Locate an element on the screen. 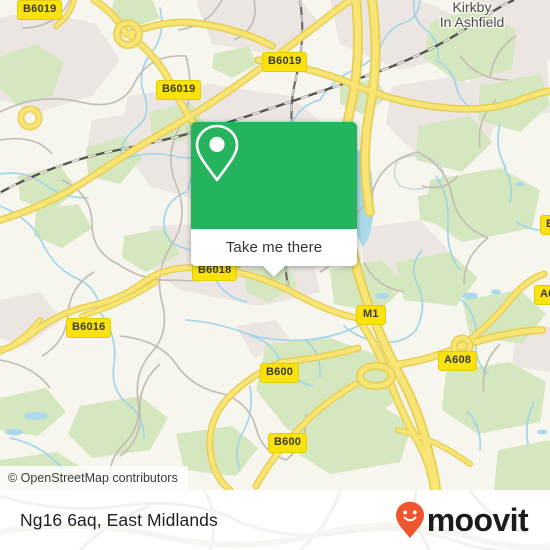 The width and height of the screenshot is (550, 550). destination-popup: Take me there is located at coordinates (274, 199).